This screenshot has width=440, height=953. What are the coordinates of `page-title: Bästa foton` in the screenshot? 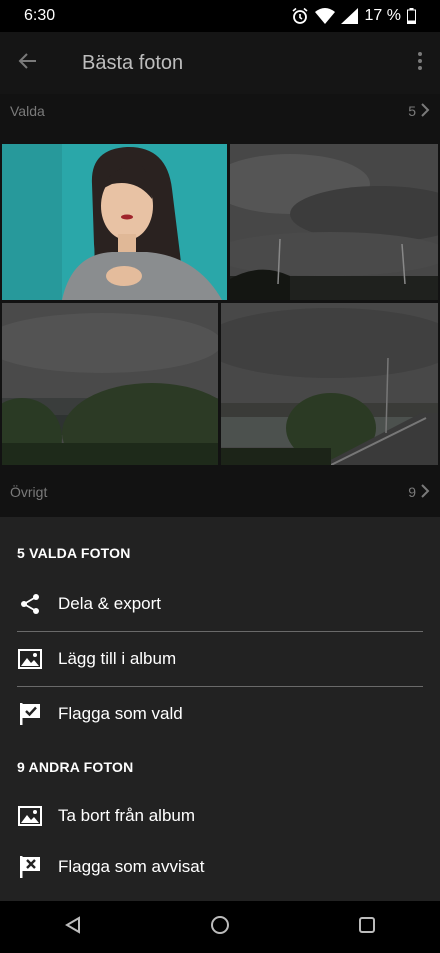 It's located at (133, 62).